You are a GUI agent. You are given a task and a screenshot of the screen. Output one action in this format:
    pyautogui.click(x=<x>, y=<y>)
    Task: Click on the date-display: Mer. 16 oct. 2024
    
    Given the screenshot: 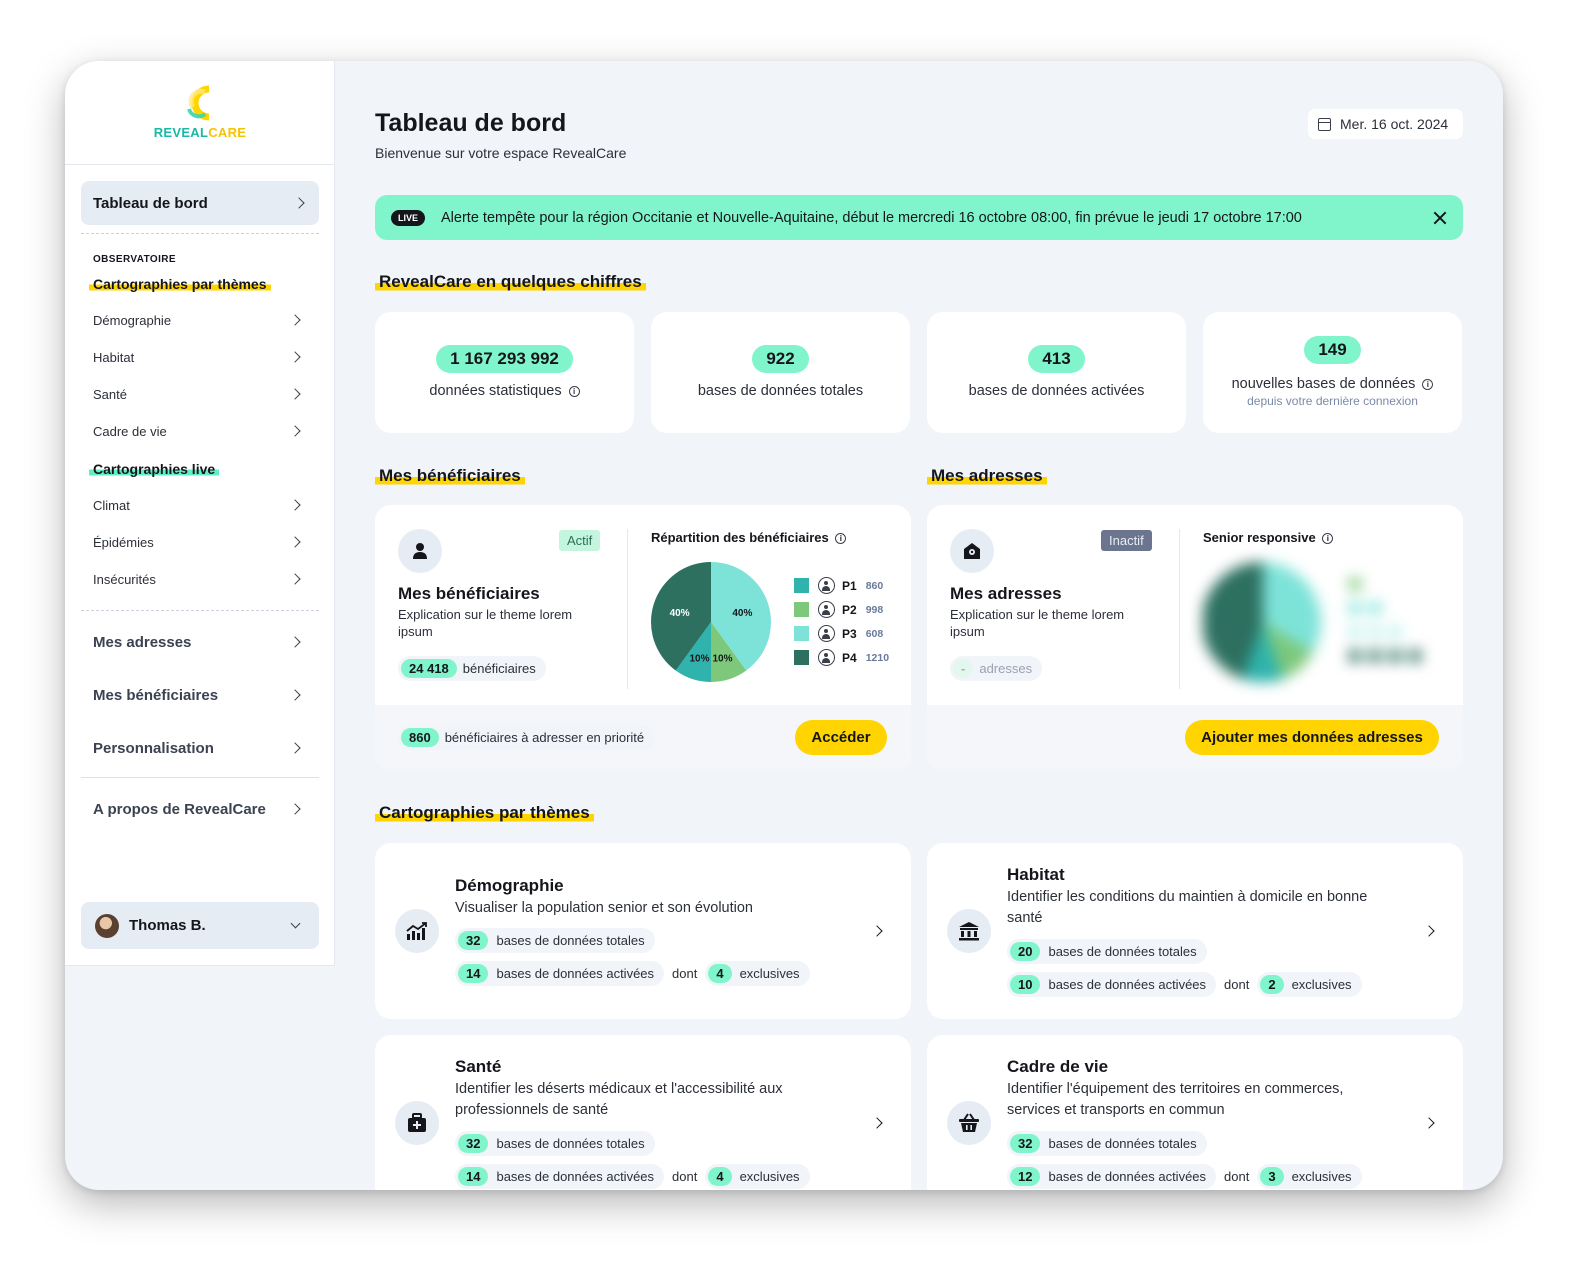 What is the action you would take?
    pyautogui.click(x=1385, y=124)
    